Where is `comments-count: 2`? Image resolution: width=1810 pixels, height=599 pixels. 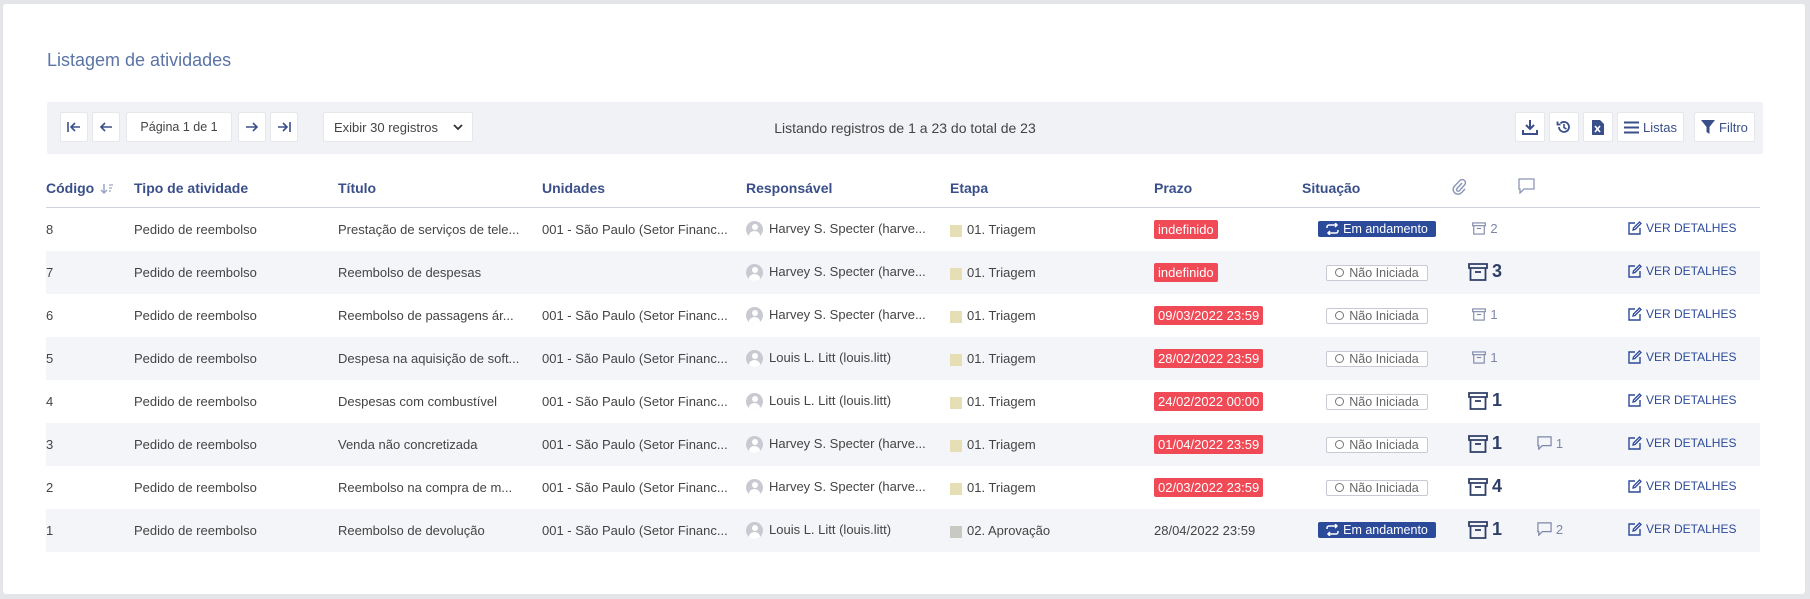
comments-count: 2 is located at coordinates (1550, 529).